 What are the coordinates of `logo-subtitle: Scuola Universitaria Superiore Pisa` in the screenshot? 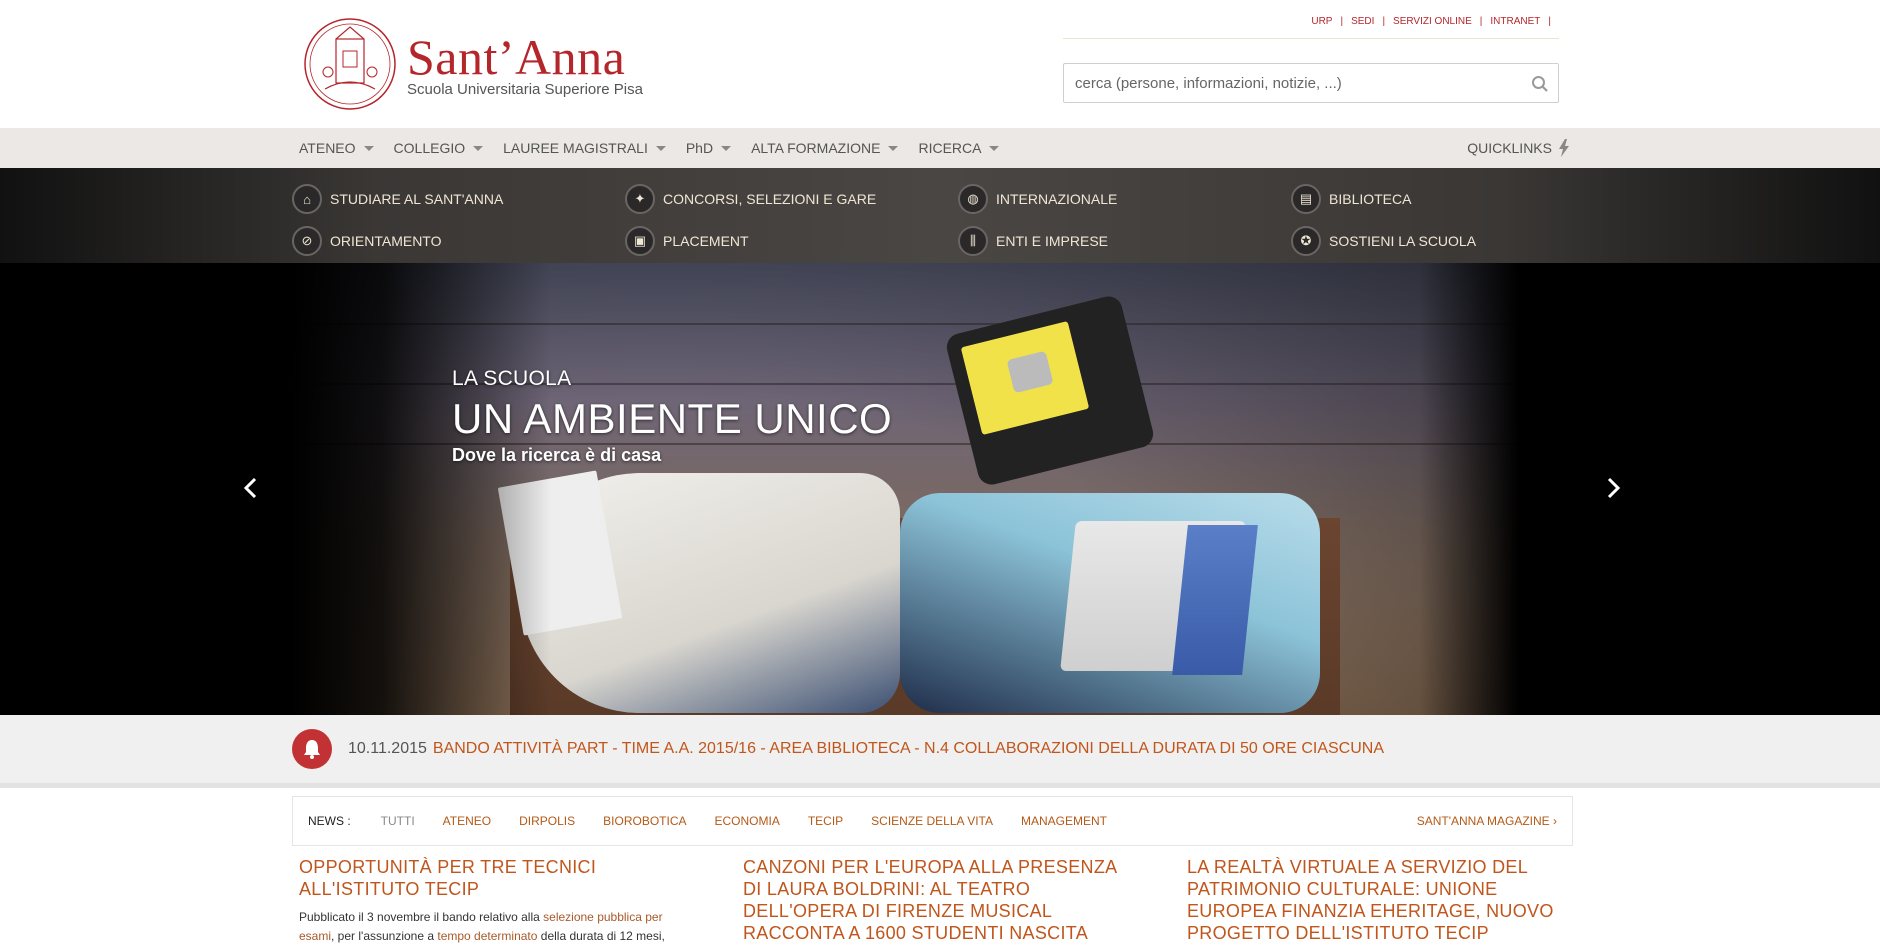 It's located at (525, 89).